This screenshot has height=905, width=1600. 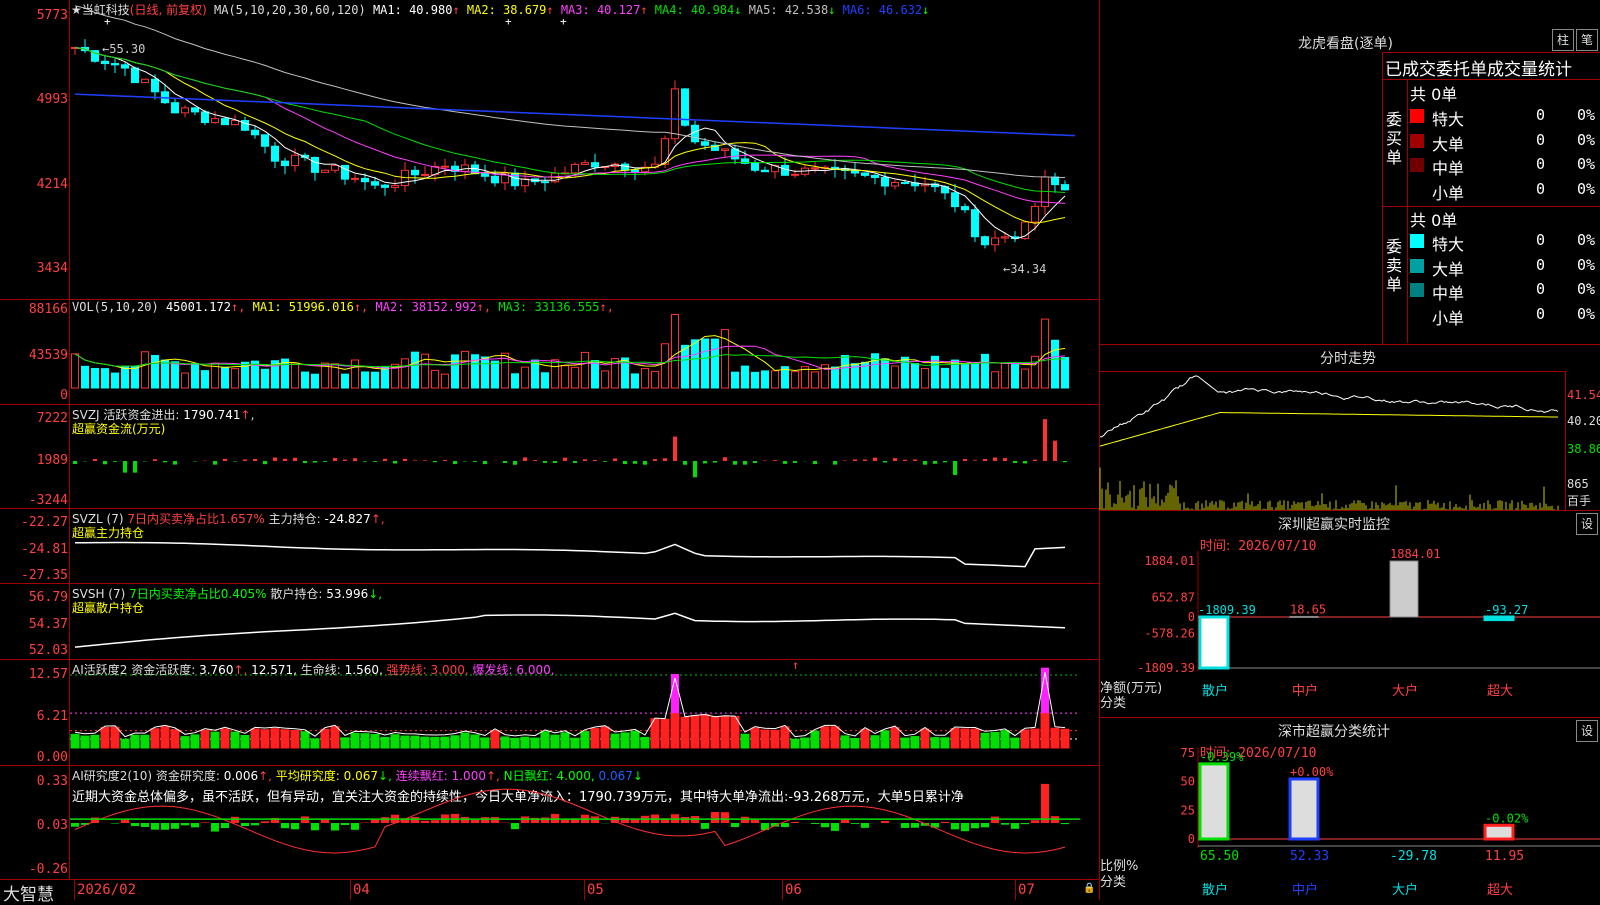 What do you see at coordinates (1433, 219) in the screenshot?
I see `sell-total: 共 0单` at bounding box center [1433, 219].